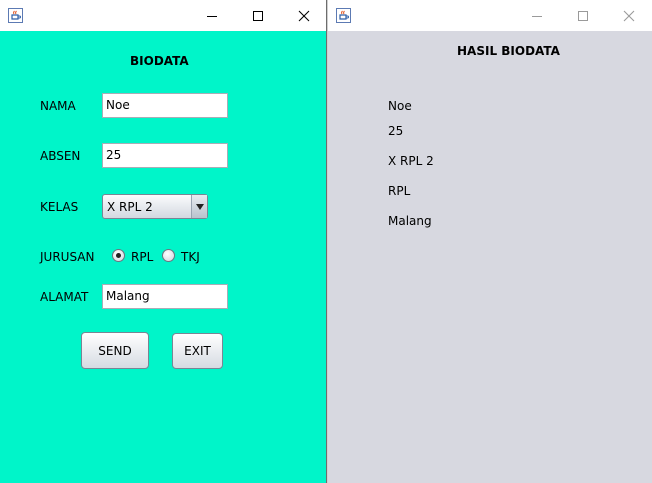 The image size is (652, 483). What do you see at coordinates (60, 156) in the screenshot?
I see `absen-label: ABSEN` at bounding box center [60, 156].